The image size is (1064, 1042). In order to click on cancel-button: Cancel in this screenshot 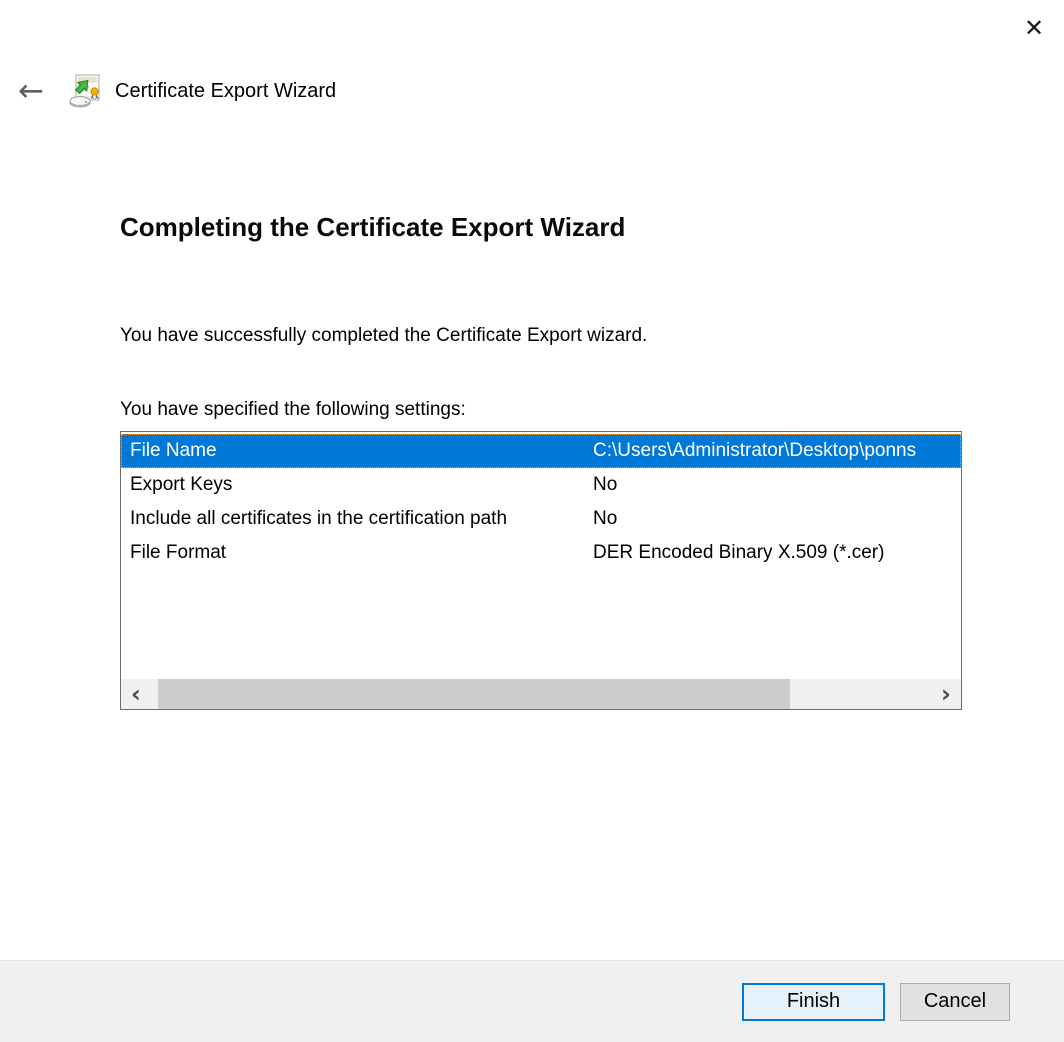, I will do `click(955, 1001)`.